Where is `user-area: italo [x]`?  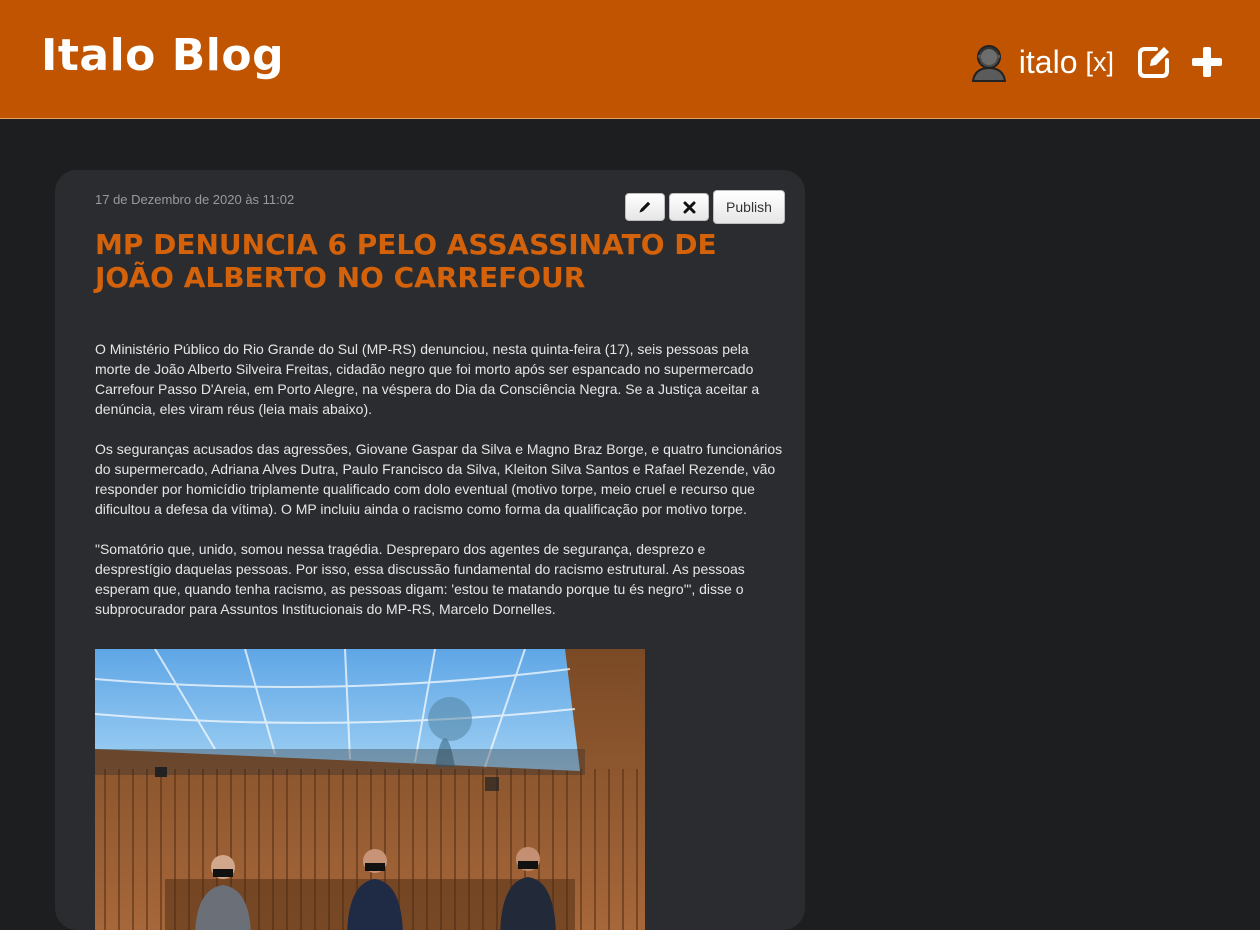
user-area: italo [x] is located at coordinates (1097, 62).